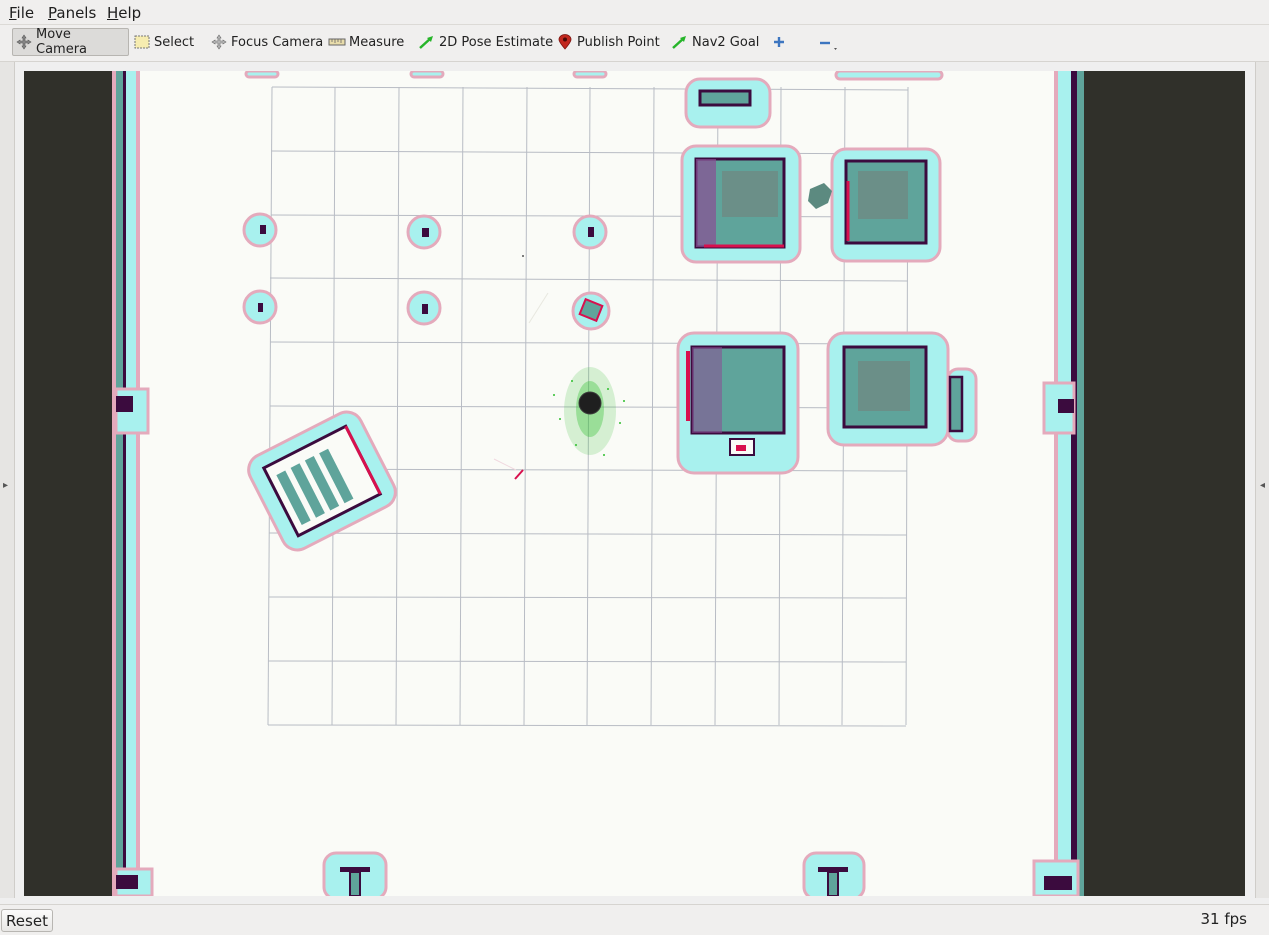 This screenshot has width=1269, height=935. What do you see at coordinates (634, 12) in the screenshot?
I see `menu-bar: File Panels Help` at bounding box center [634, 12].